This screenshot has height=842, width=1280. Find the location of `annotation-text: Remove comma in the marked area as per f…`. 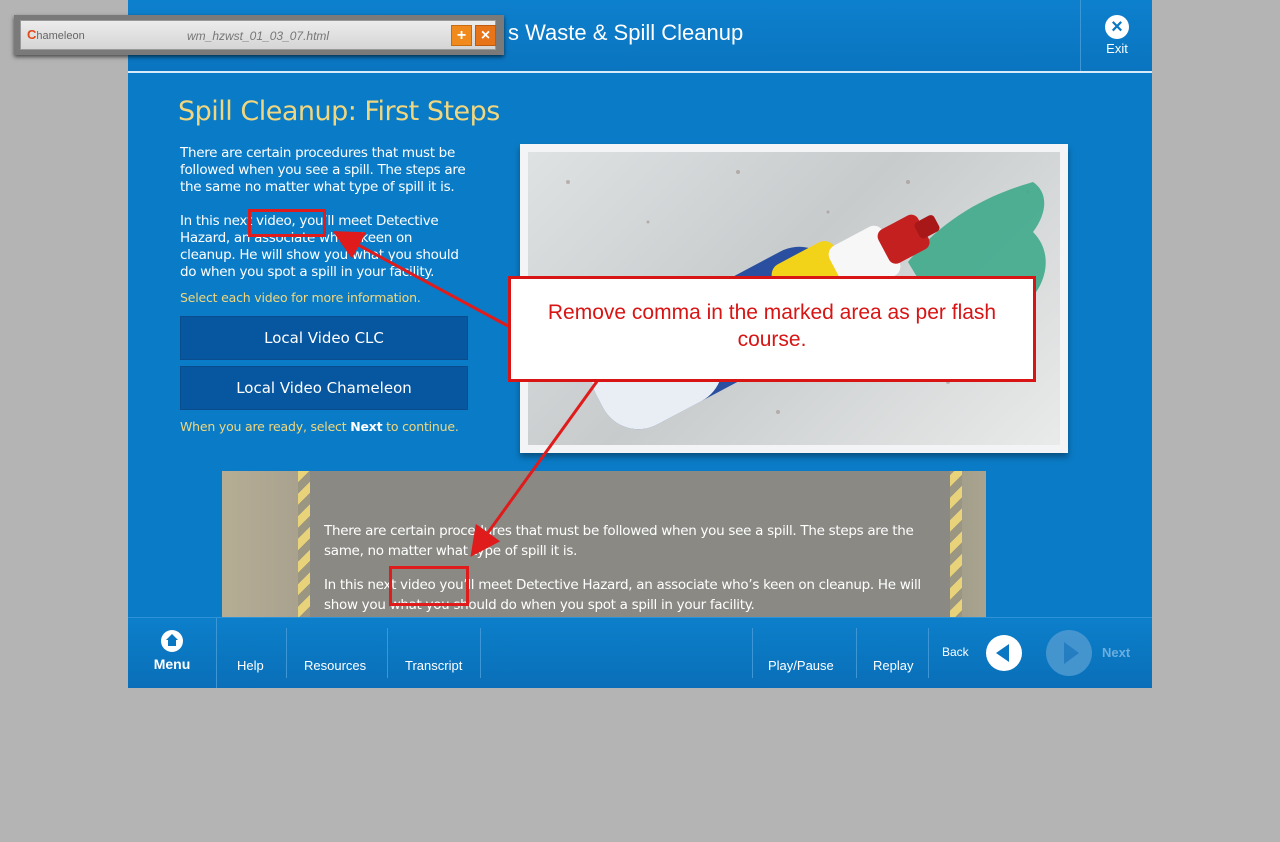

annotation-text: Remove comma in the marked area as per f… is located at coordinates (772, 326).